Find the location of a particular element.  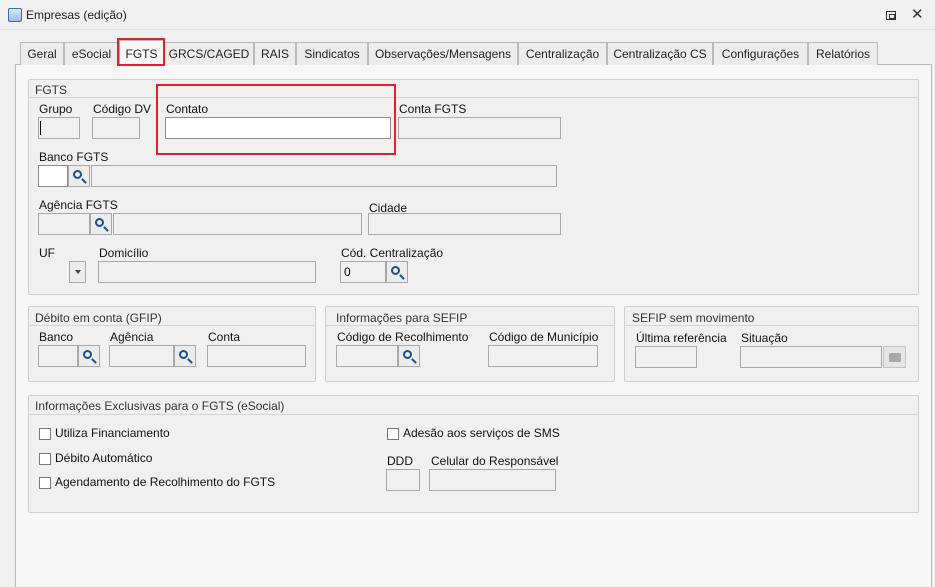

group-fgts-title: FGTS is located at coordinates (51, 90).